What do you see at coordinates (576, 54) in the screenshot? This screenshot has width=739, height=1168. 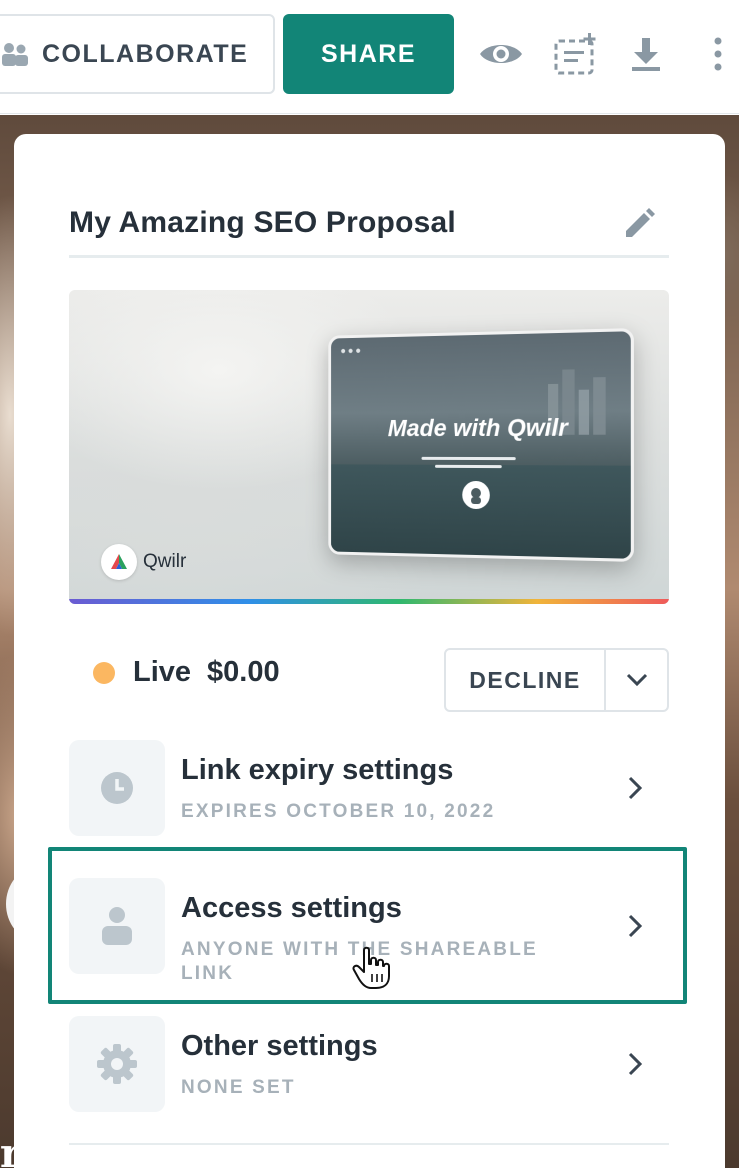 I see `add-section-icon` at bounding box center [576, 54].